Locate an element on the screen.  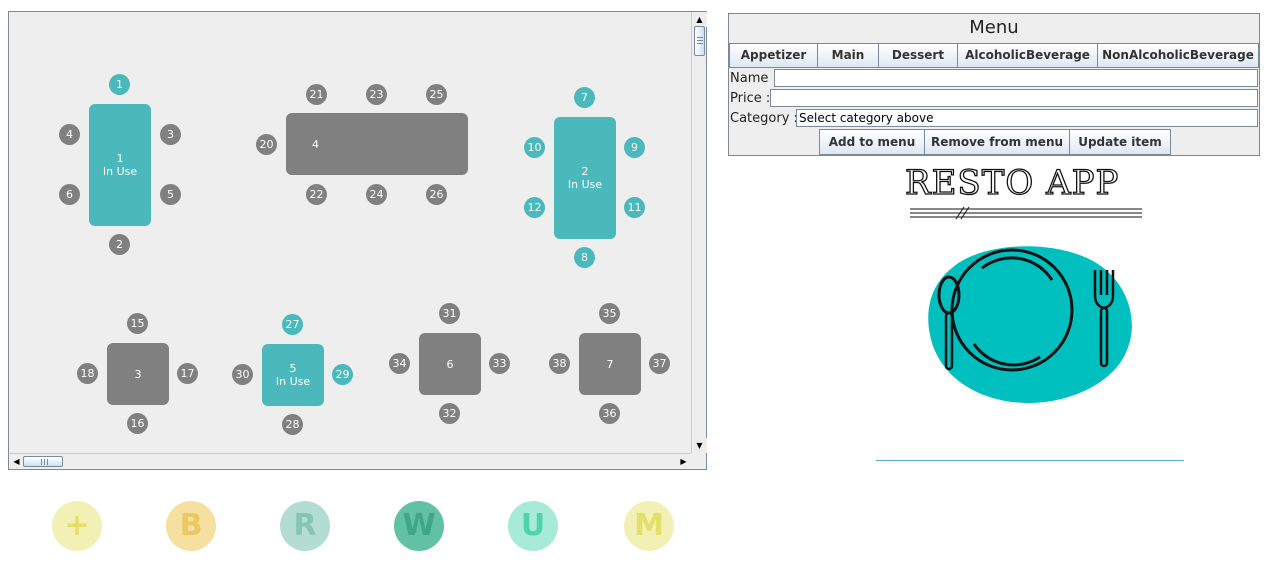
seat-33: 33 is located at coordinates (499, 363).